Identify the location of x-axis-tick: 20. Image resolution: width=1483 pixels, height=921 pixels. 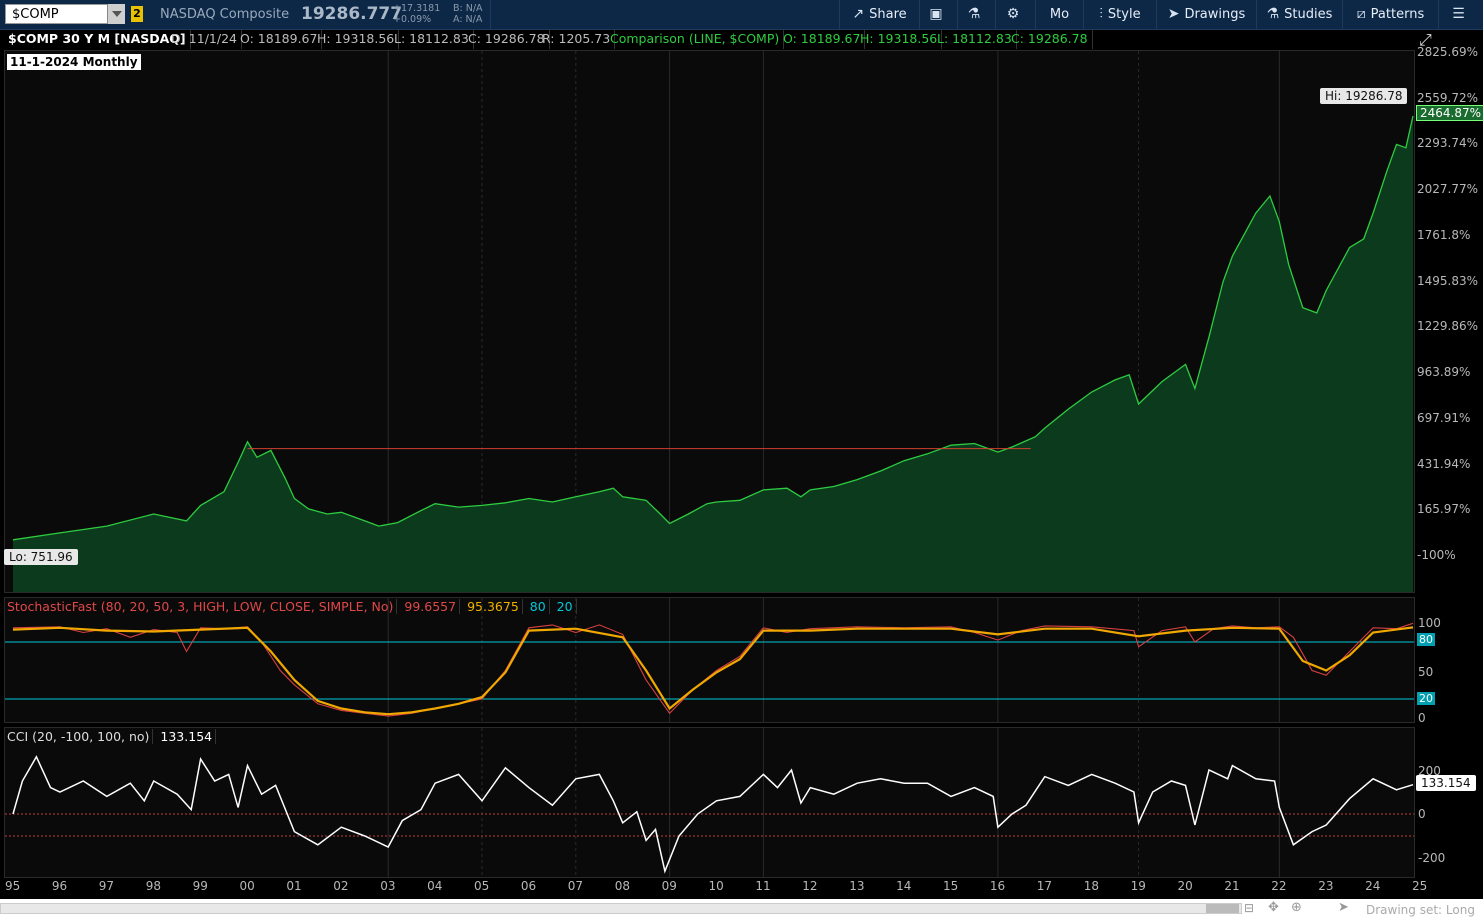
(1185, 886).